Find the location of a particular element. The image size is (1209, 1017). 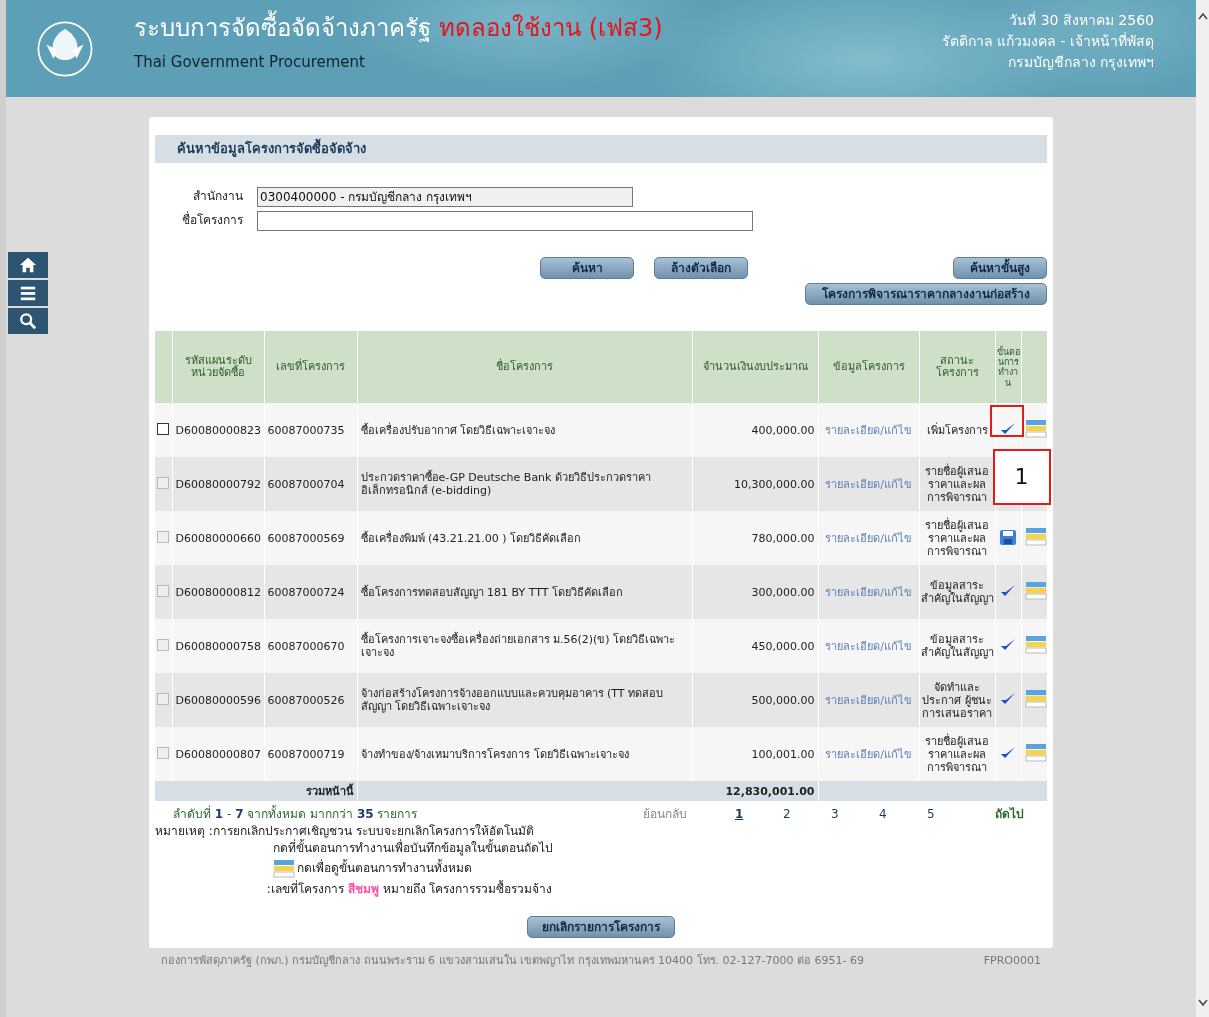

table-cell: 500,000.00 is located at coordinates (755, 700).